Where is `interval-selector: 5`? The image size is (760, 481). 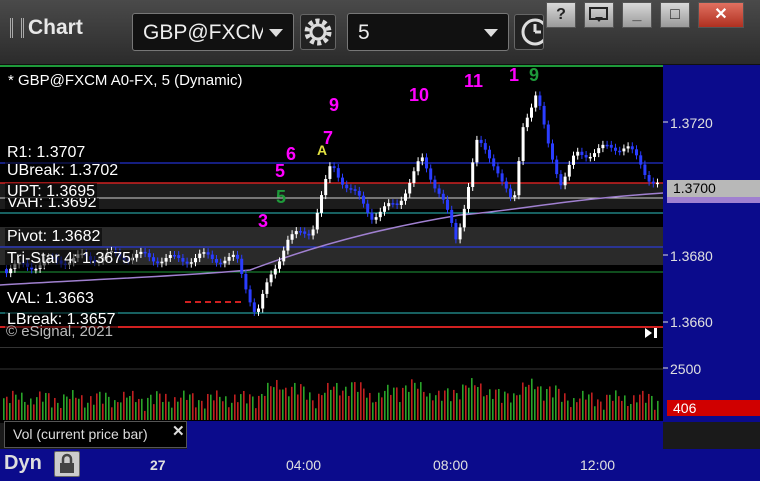 interval-selector: 5 is located at coordinates (428, 32).